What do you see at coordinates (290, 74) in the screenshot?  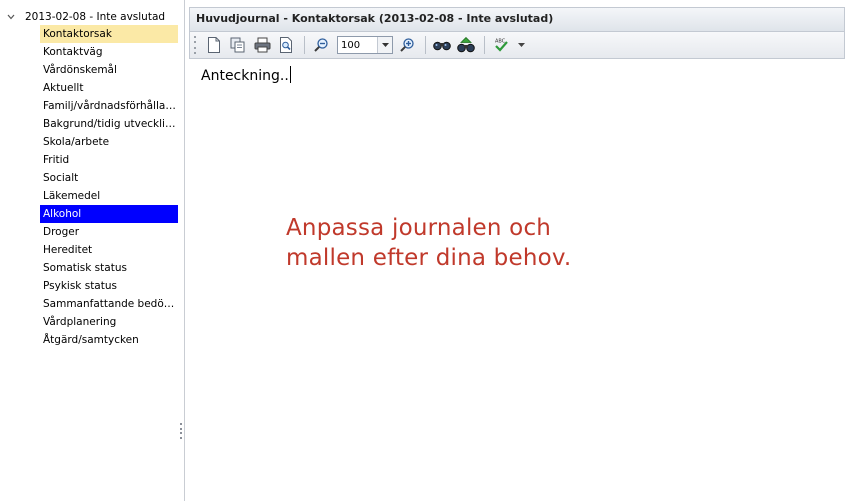 I see `text-caret` at bounding box center [290, 74].